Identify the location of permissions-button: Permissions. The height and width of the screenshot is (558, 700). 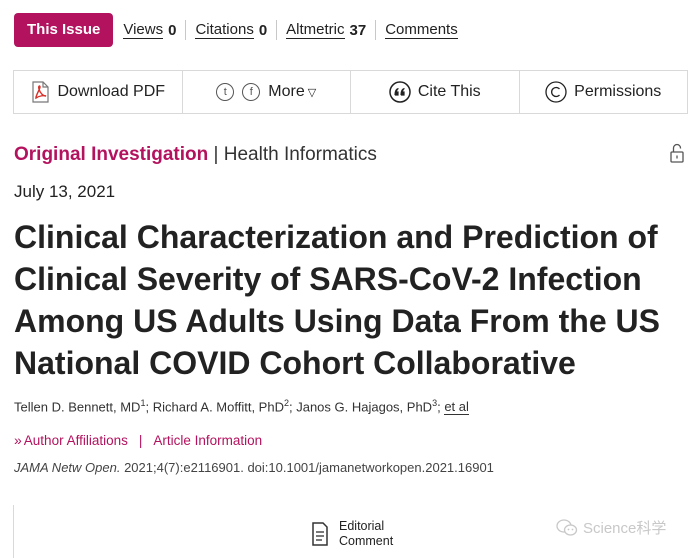
(604, 92).